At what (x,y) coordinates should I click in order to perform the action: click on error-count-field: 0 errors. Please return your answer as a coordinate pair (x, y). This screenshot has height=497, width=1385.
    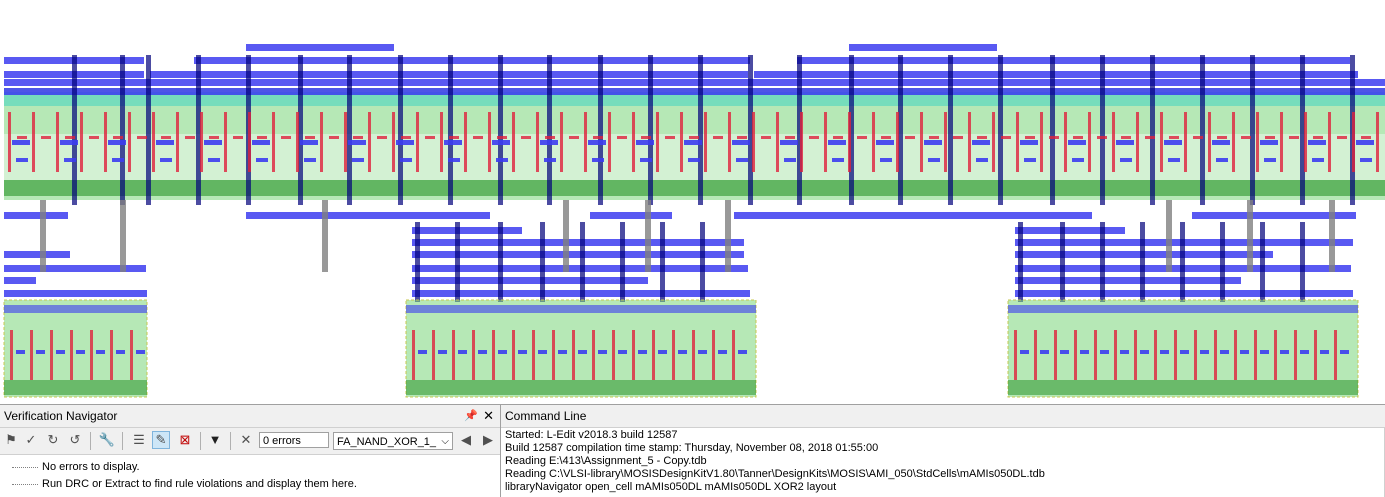
    Looking at the image, I should click on (294, 440).